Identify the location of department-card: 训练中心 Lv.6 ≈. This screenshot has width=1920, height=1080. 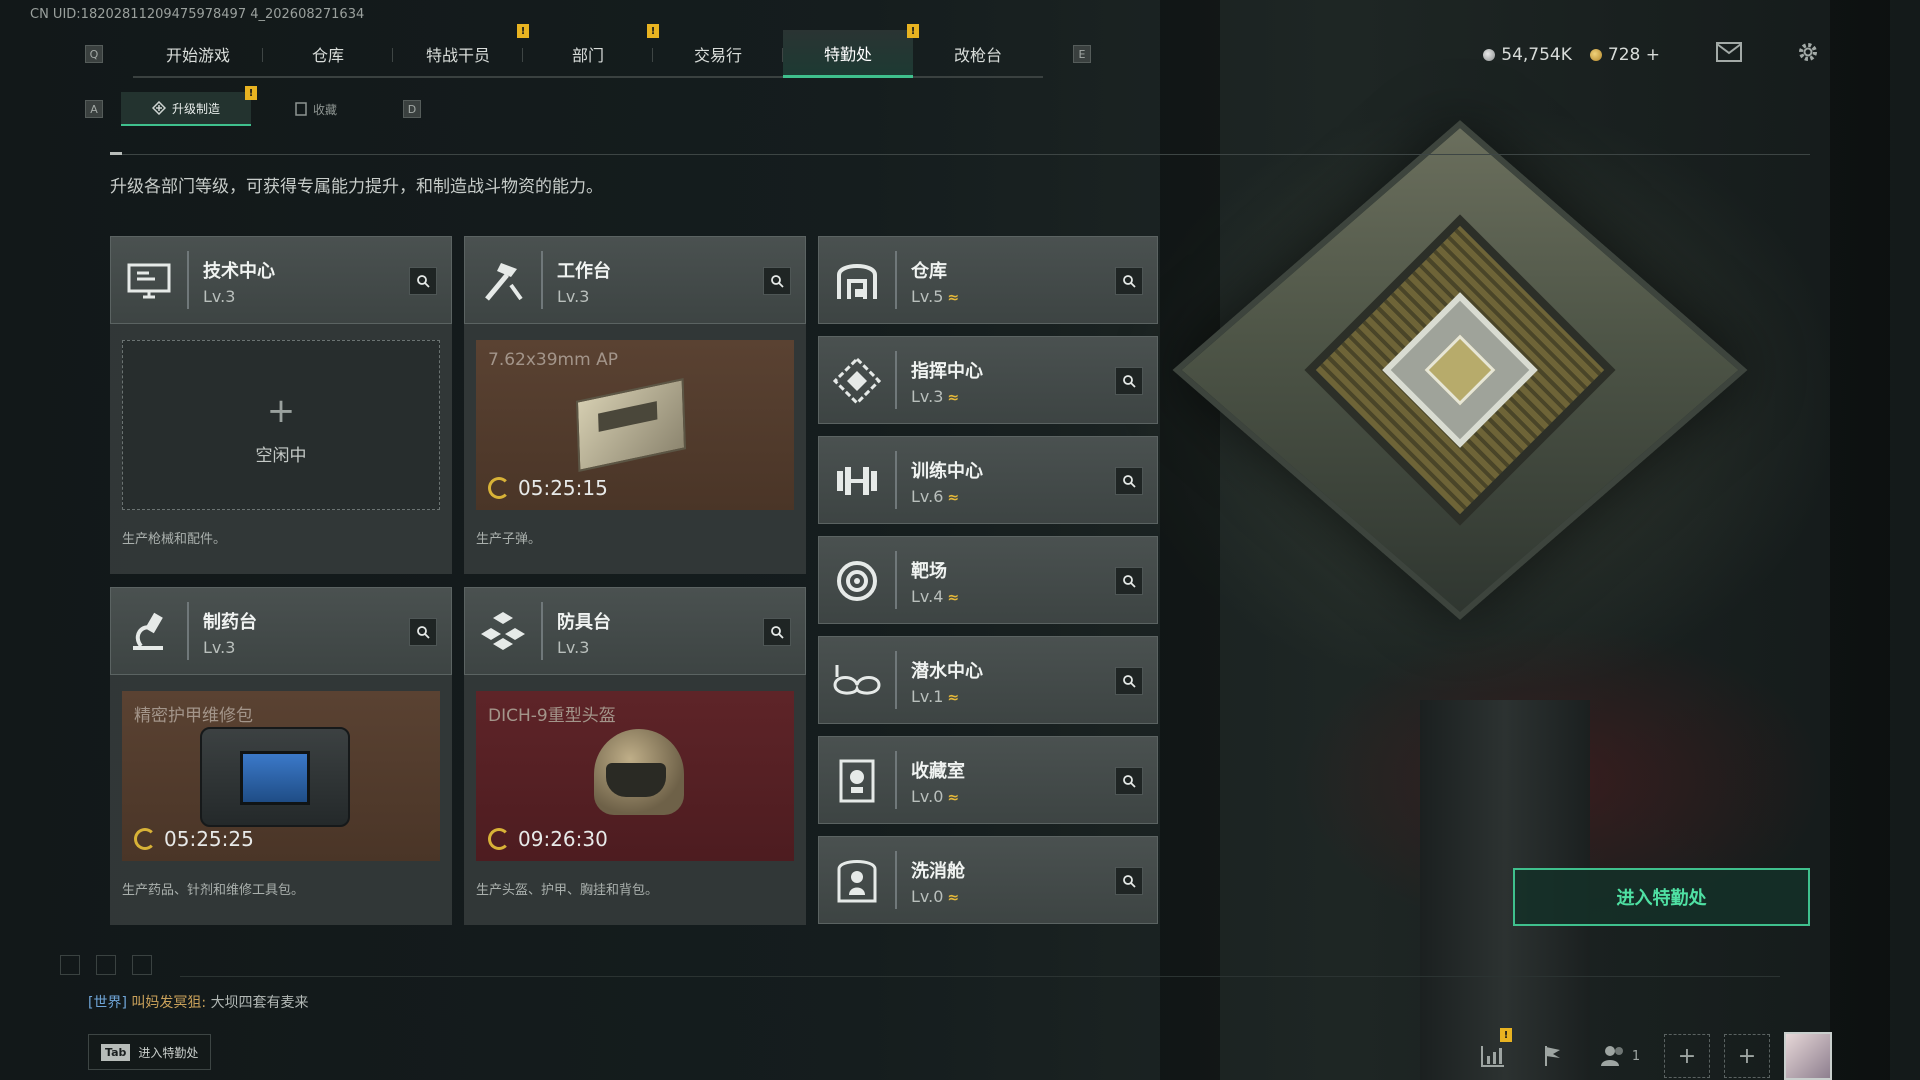
(988, 480).